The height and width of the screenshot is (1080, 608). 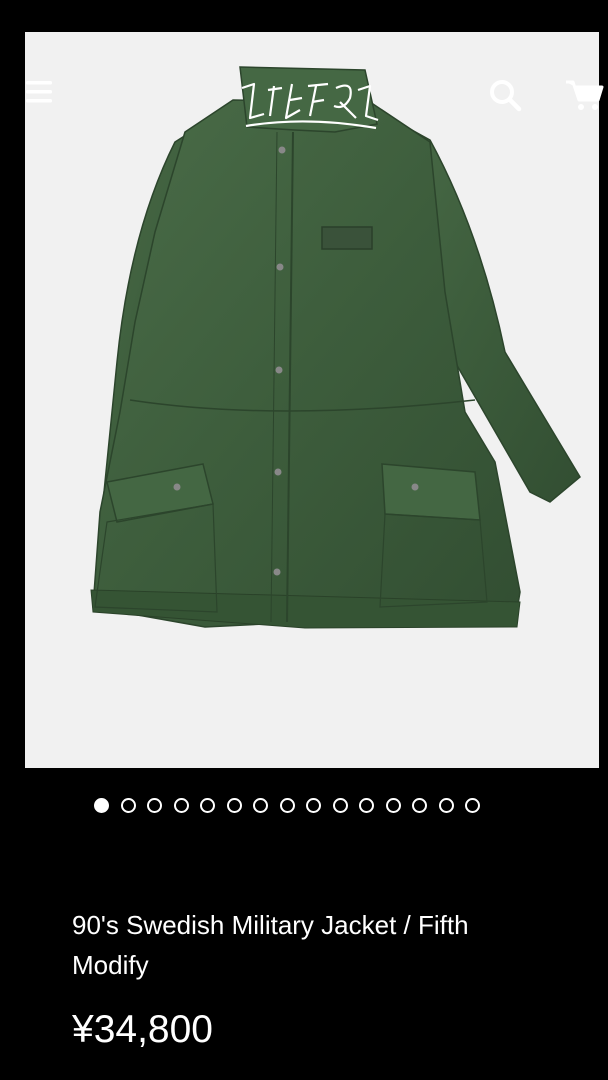 What do you see at coordinates (142, 1029) in the screenshot?
I see `product-price: ¥34,800` at bounding box center [142, 1029].